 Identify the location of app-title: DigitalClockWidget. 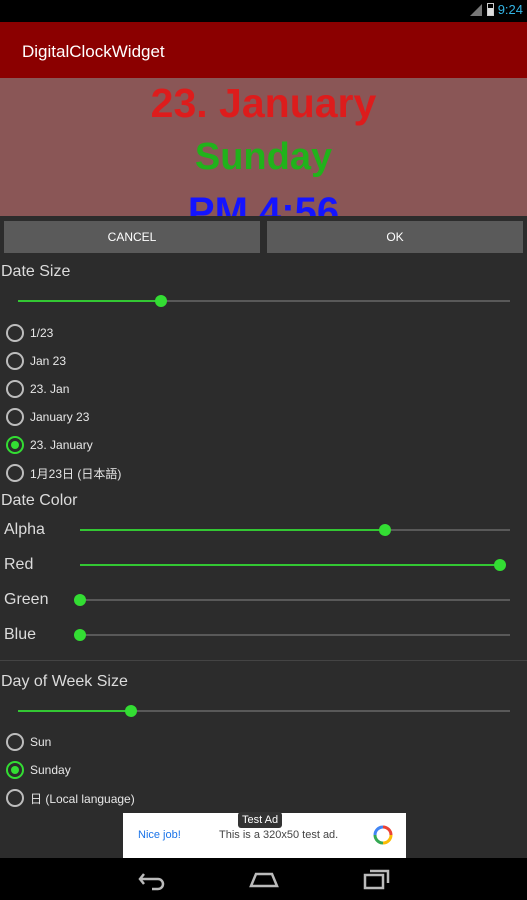
(93, 51).